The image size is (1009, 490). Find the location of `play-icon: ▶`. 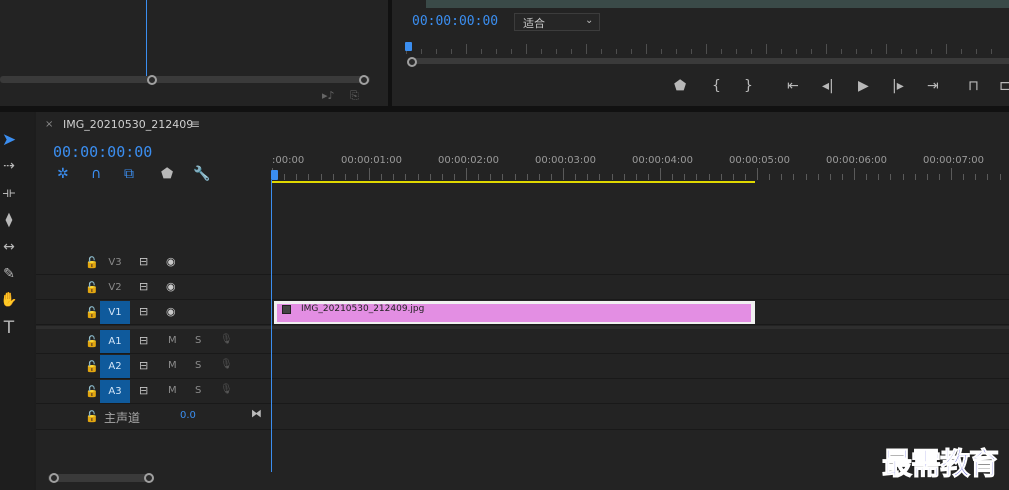

play-icon: ▶ is located at coordinates (863, 86).